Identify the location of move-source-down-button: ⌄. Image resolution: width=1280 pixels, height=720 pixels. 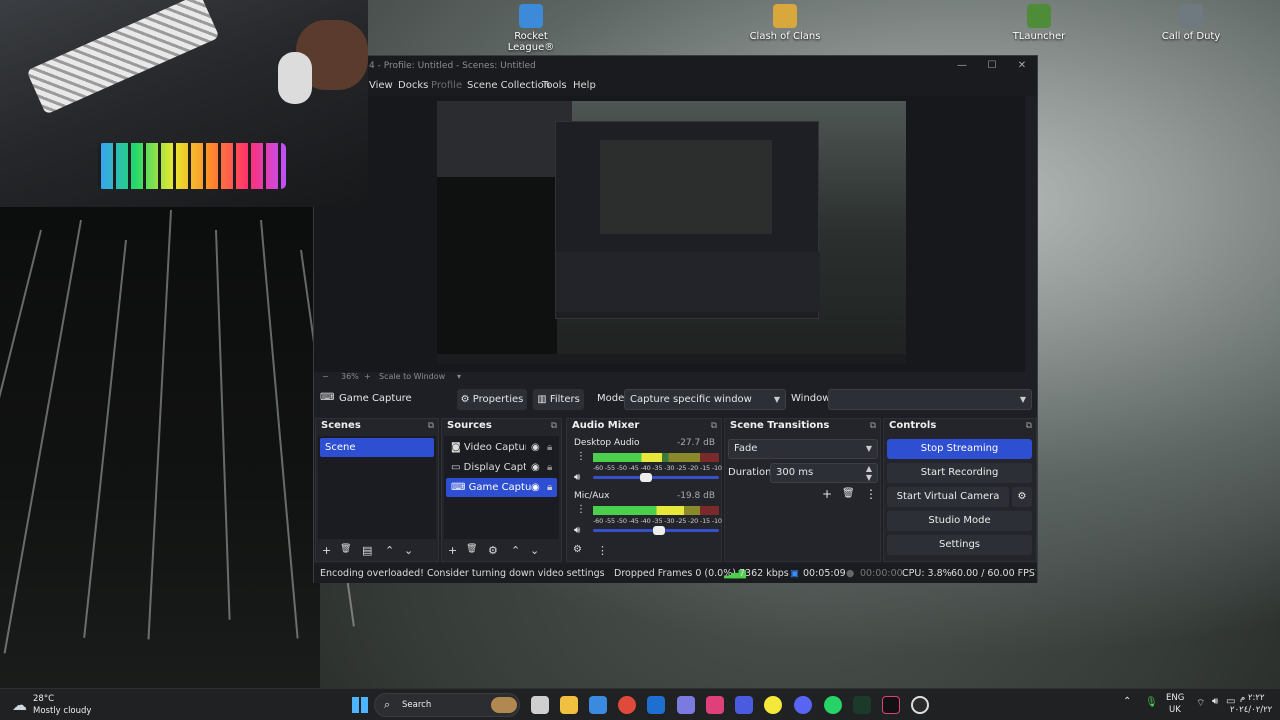
(534, 550).